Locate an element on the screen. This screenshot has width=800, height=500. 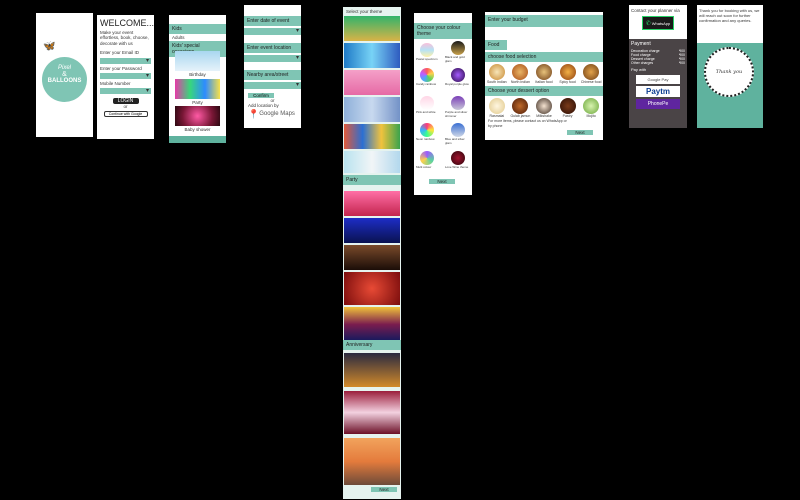
dessert-label: Choose your dessert option is located at coordinates (544, 91).